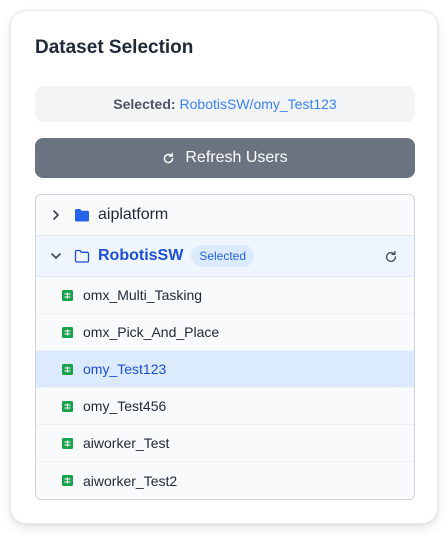 The image size is (448, 536). I want to click on dataset-name: aiworker_Test, so click(126, 443).